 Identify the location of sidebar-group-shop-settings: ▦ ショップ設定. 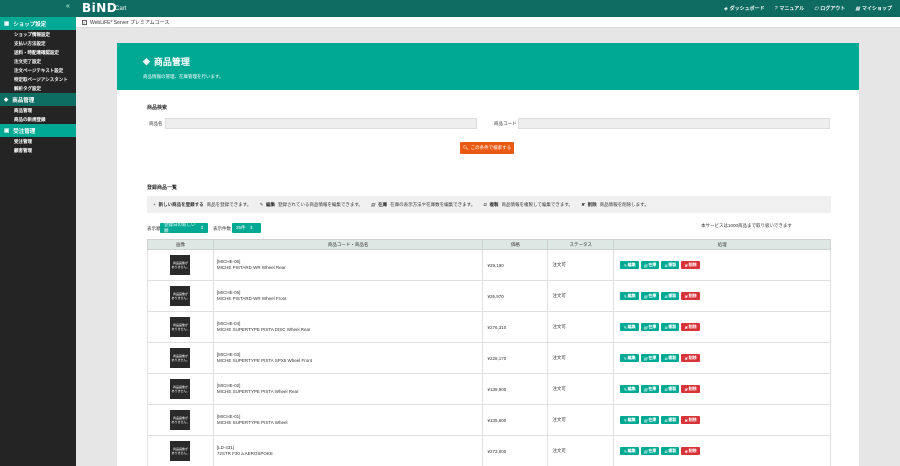
(38, 23).